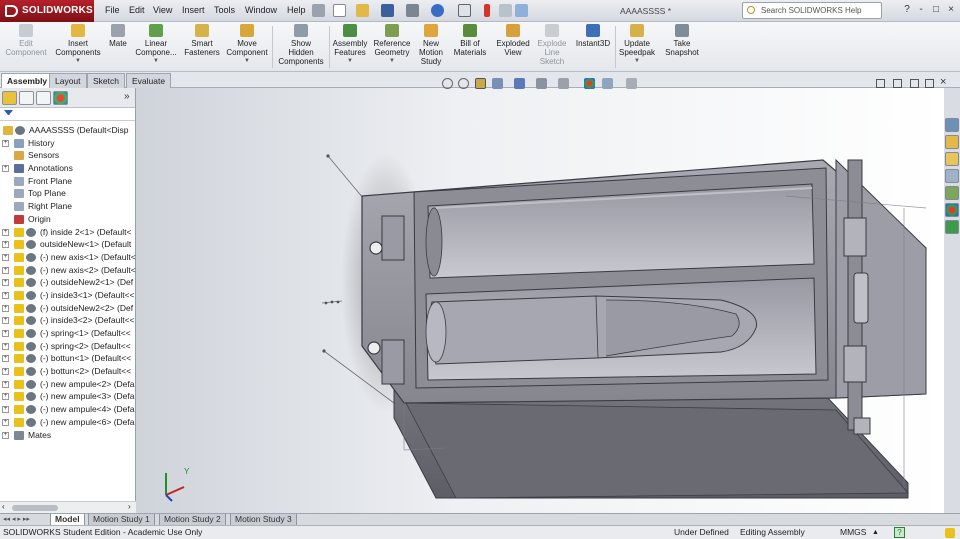 This screenshot has width=960, height=539. Describe the element at coordinates (431, 45) in the screenshot. I see `new-motion-study-button: New Motion Study` at that location.